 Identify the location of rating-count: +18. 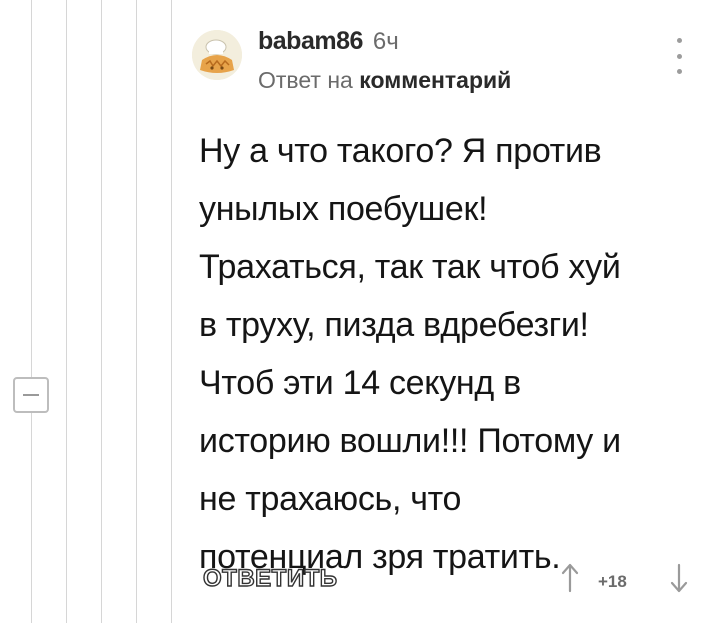
(612, 581).